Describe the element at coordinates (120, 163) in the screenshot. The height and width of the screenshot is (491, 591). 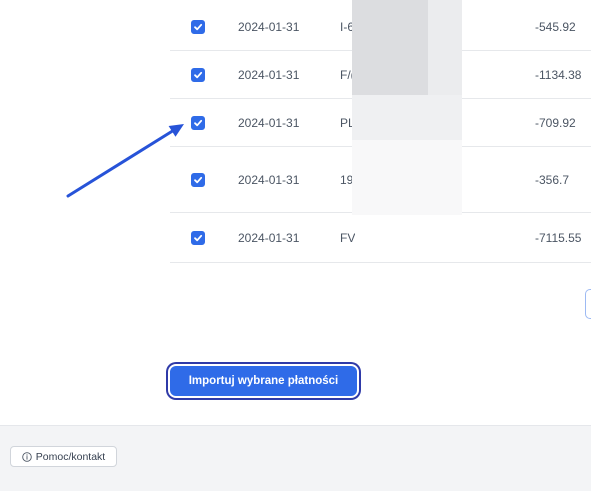
I see `annotation-arrow-shaft` at that location.